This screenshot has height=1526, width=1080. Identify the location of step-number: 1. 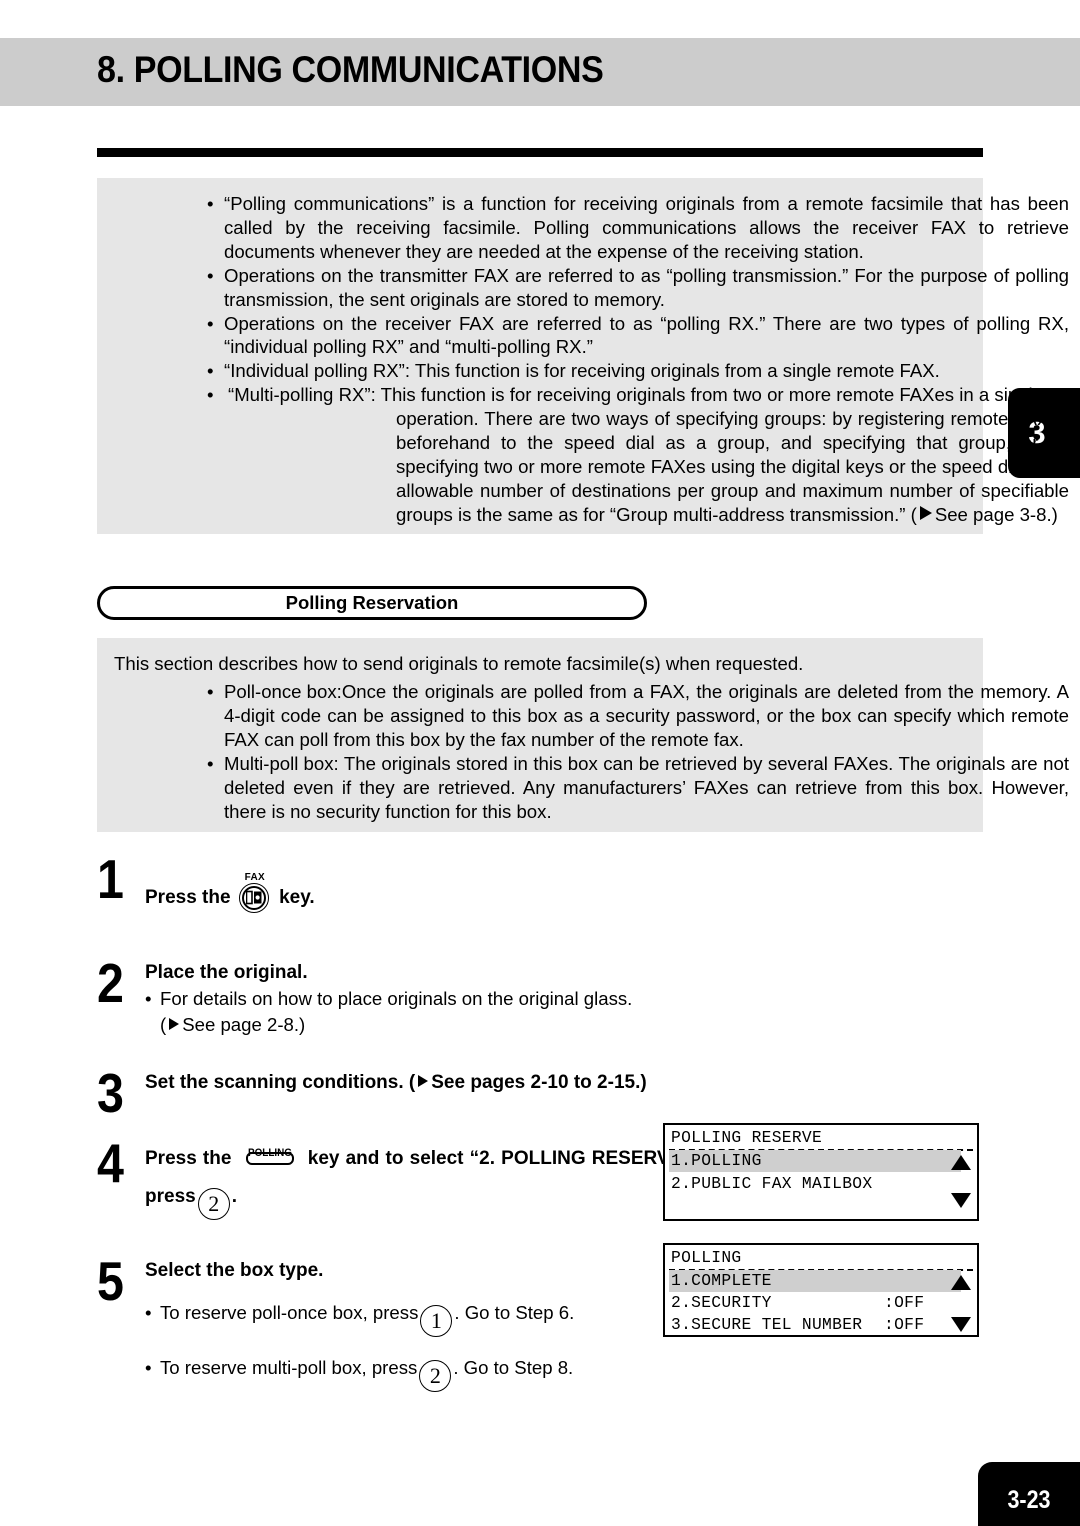
(110, 879).